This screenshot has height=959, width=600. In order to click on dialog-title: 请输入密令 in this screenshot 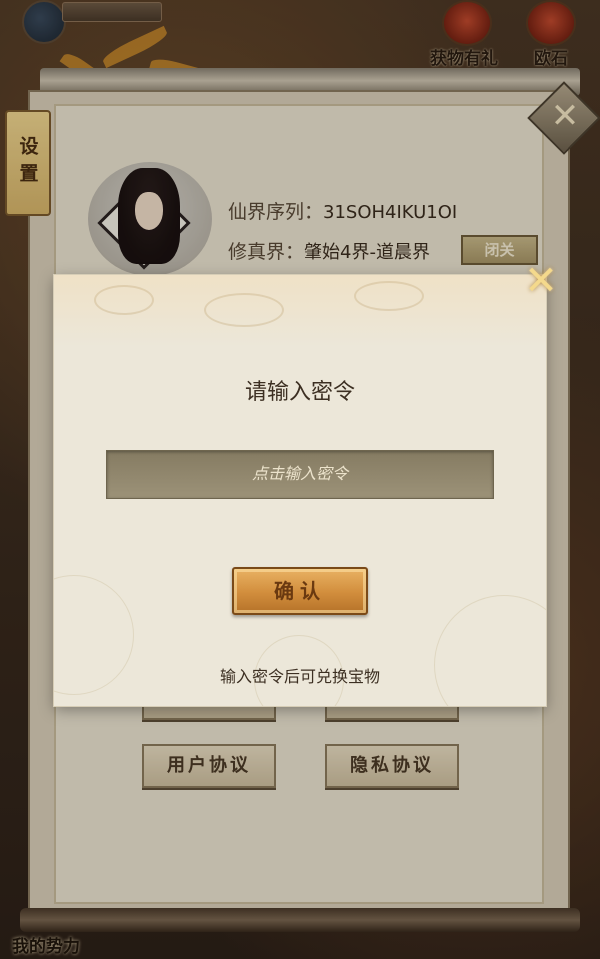, I will do `click(299, 392)`.